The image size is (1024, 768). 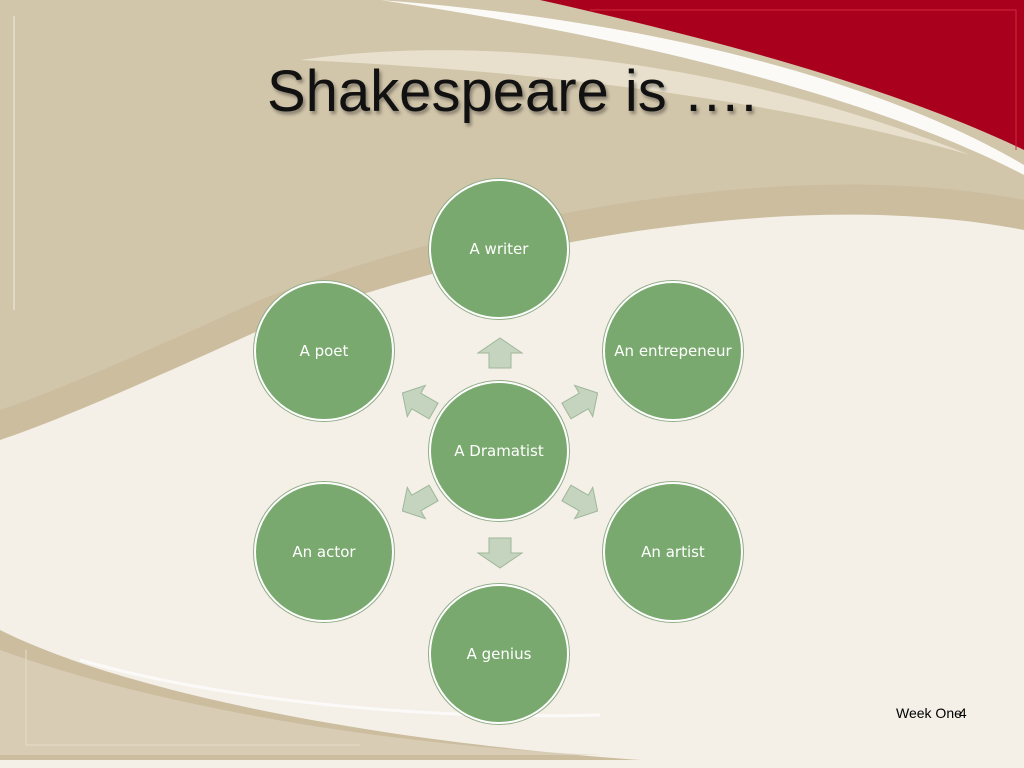 What do you see at coordinates (512, 91) in the screenshot?
I see `slide-title: Shakespeare is ….` at bounding box center [512, 91].